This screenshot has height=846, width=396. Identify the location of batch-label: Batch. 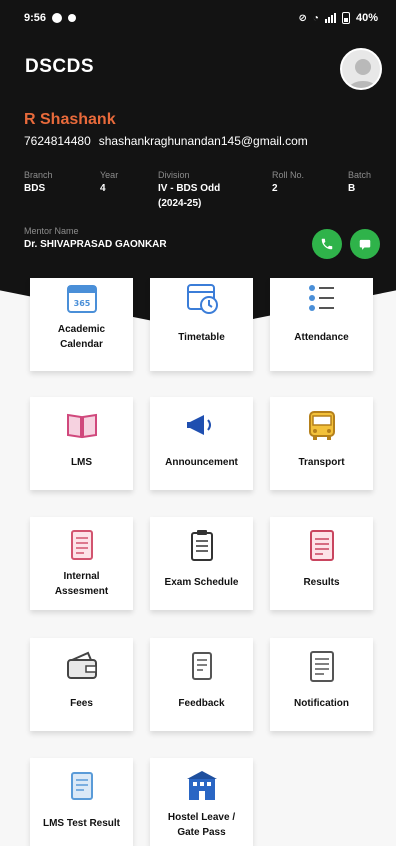
(360, 175).